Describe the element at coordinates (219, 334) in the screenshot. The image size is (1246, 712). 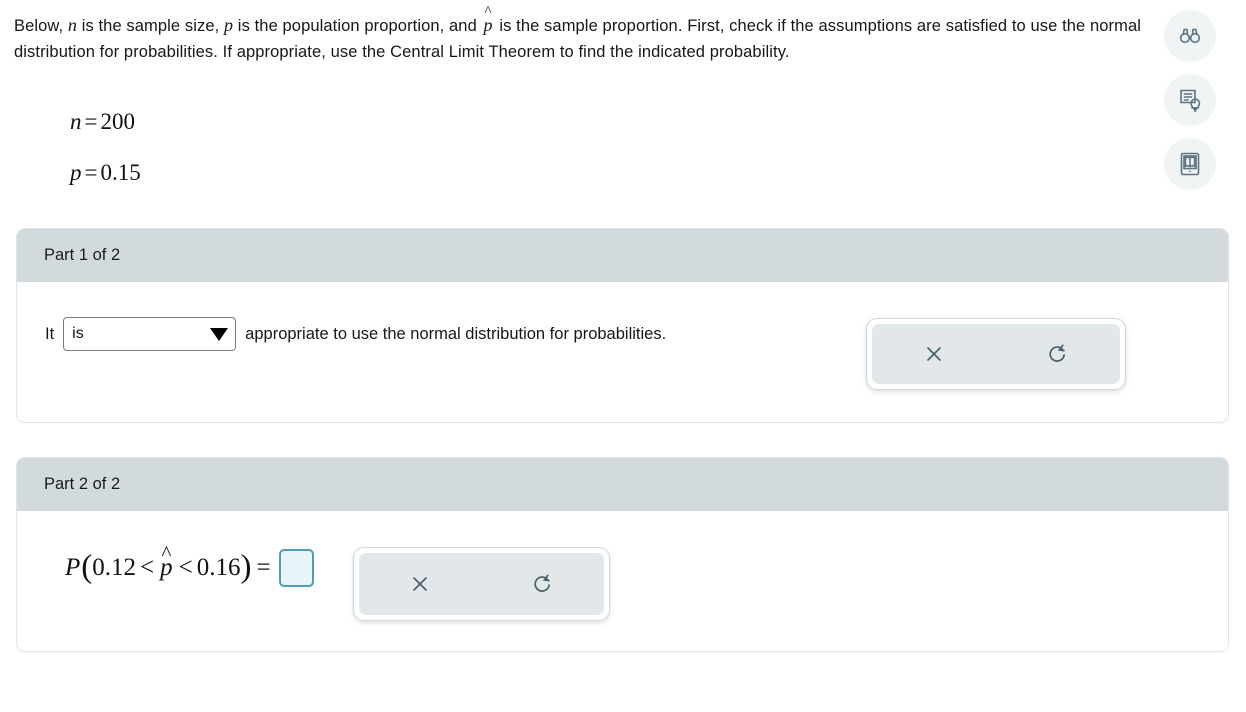
I see `chevron-down-icon` at that location.